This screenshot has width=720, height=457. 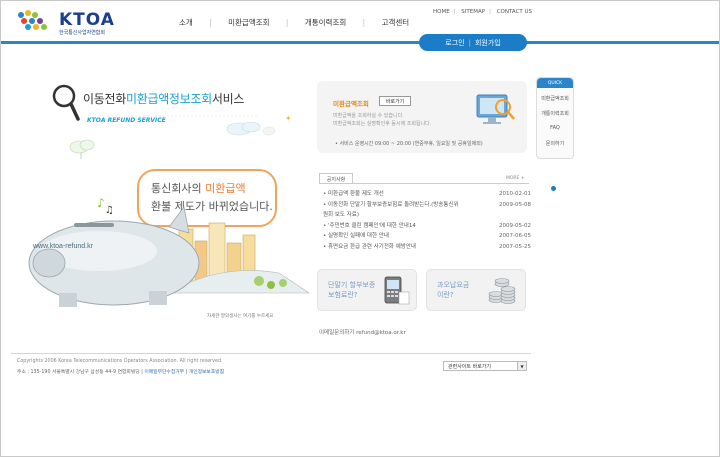 What do you see at coordinates (104, 99) in the screenshot?
I see `hero-title-prefix: 이동전화` at bounding box center [104, 99].